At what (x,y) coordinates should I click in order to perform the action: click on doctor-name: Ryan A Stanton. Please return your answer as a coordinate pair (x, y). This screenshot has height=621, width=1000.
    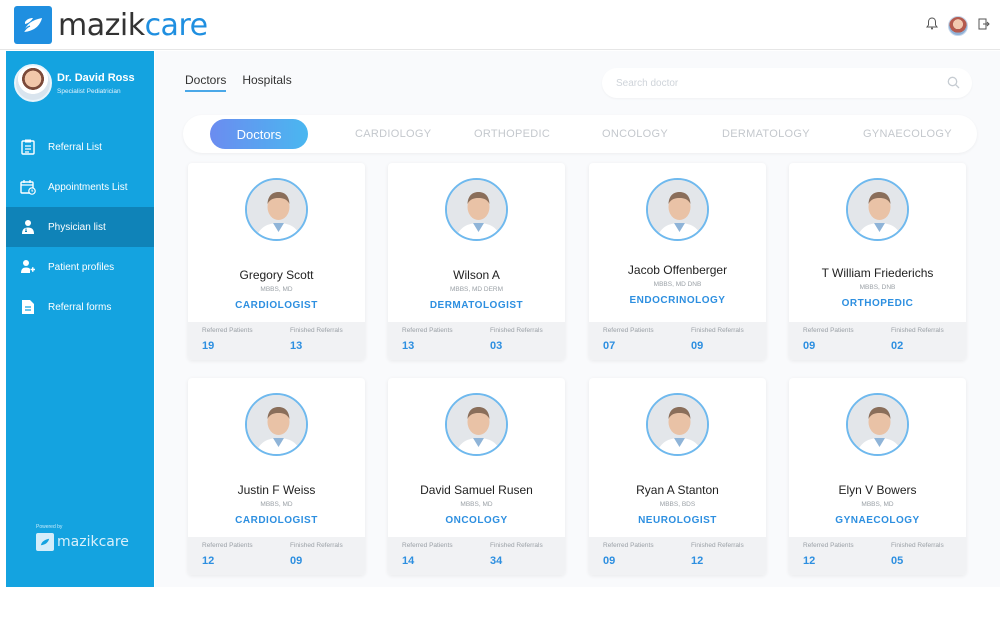
    Looking at the image, I should click on (677, 490).